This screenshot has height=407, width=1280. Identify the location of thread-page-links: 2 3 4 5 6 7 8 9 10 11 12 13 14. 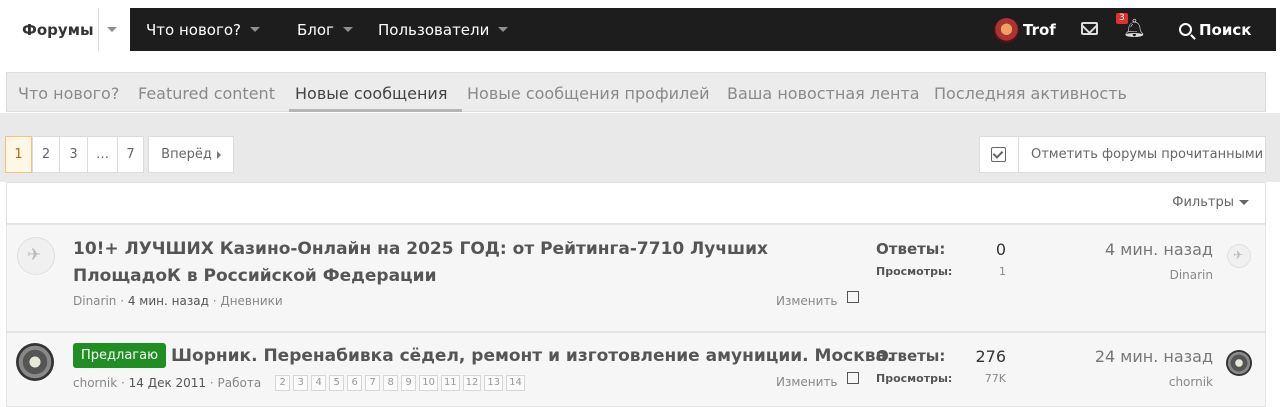
(401, 383).